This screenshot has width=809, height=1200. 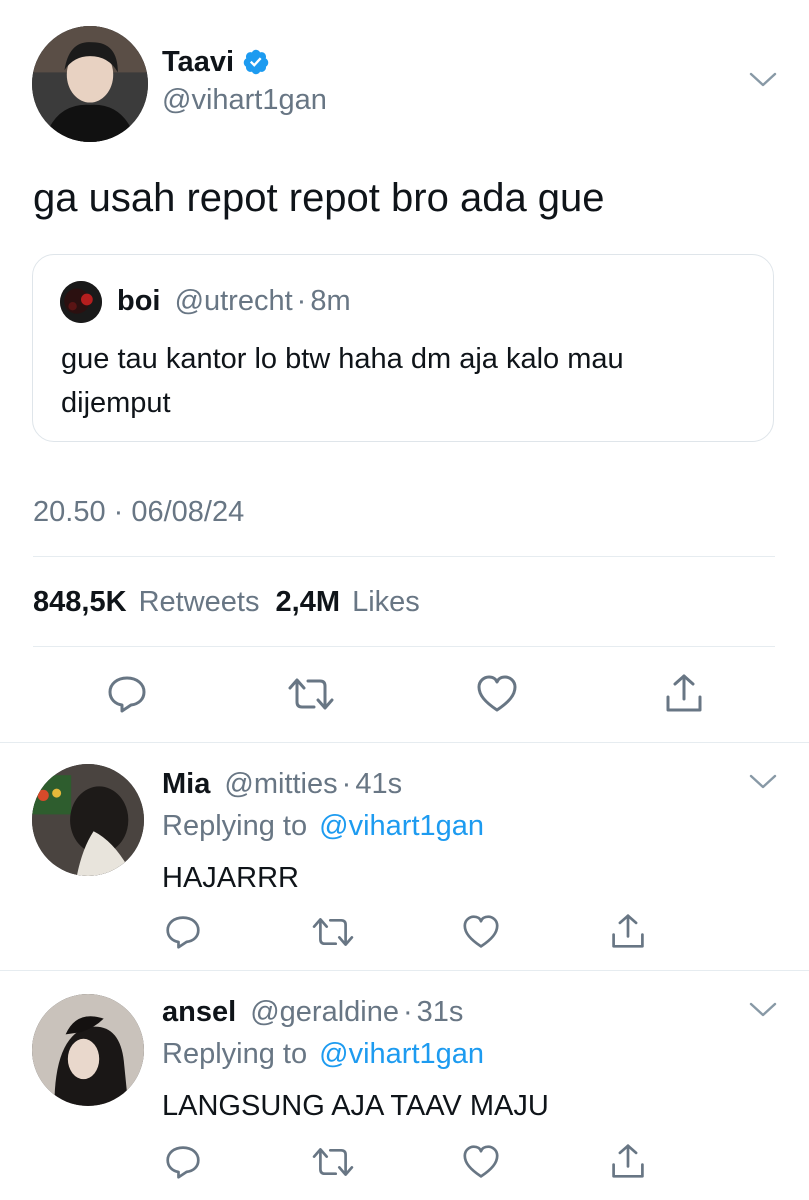 What do you see at coordinates (230, 878) in the screenshot?
I see `reply-text: HAJARRR` at bounding box center [230, 878].